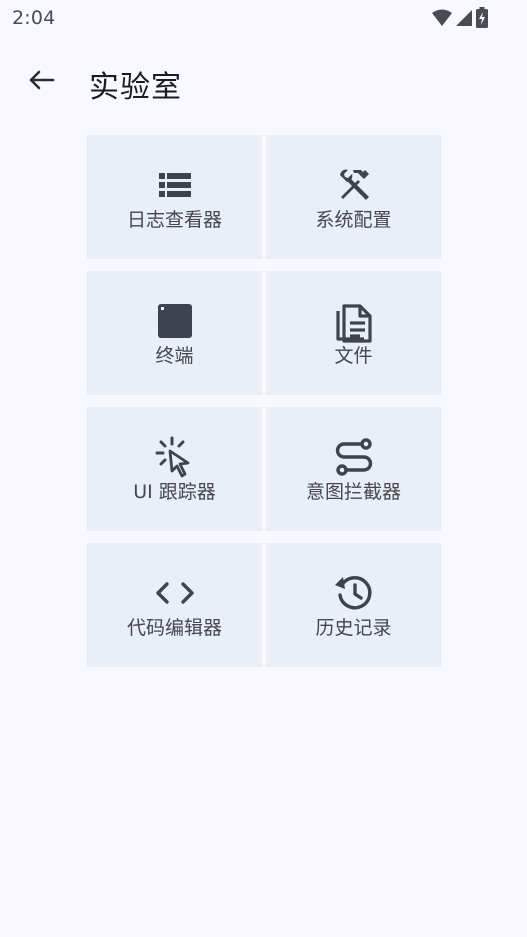 Image resolution: width=527 pixels, height=937 pixels. Describe the element at coordinates (464, 20) in the screenshot. I see `cellular-signal-icon` at that location.